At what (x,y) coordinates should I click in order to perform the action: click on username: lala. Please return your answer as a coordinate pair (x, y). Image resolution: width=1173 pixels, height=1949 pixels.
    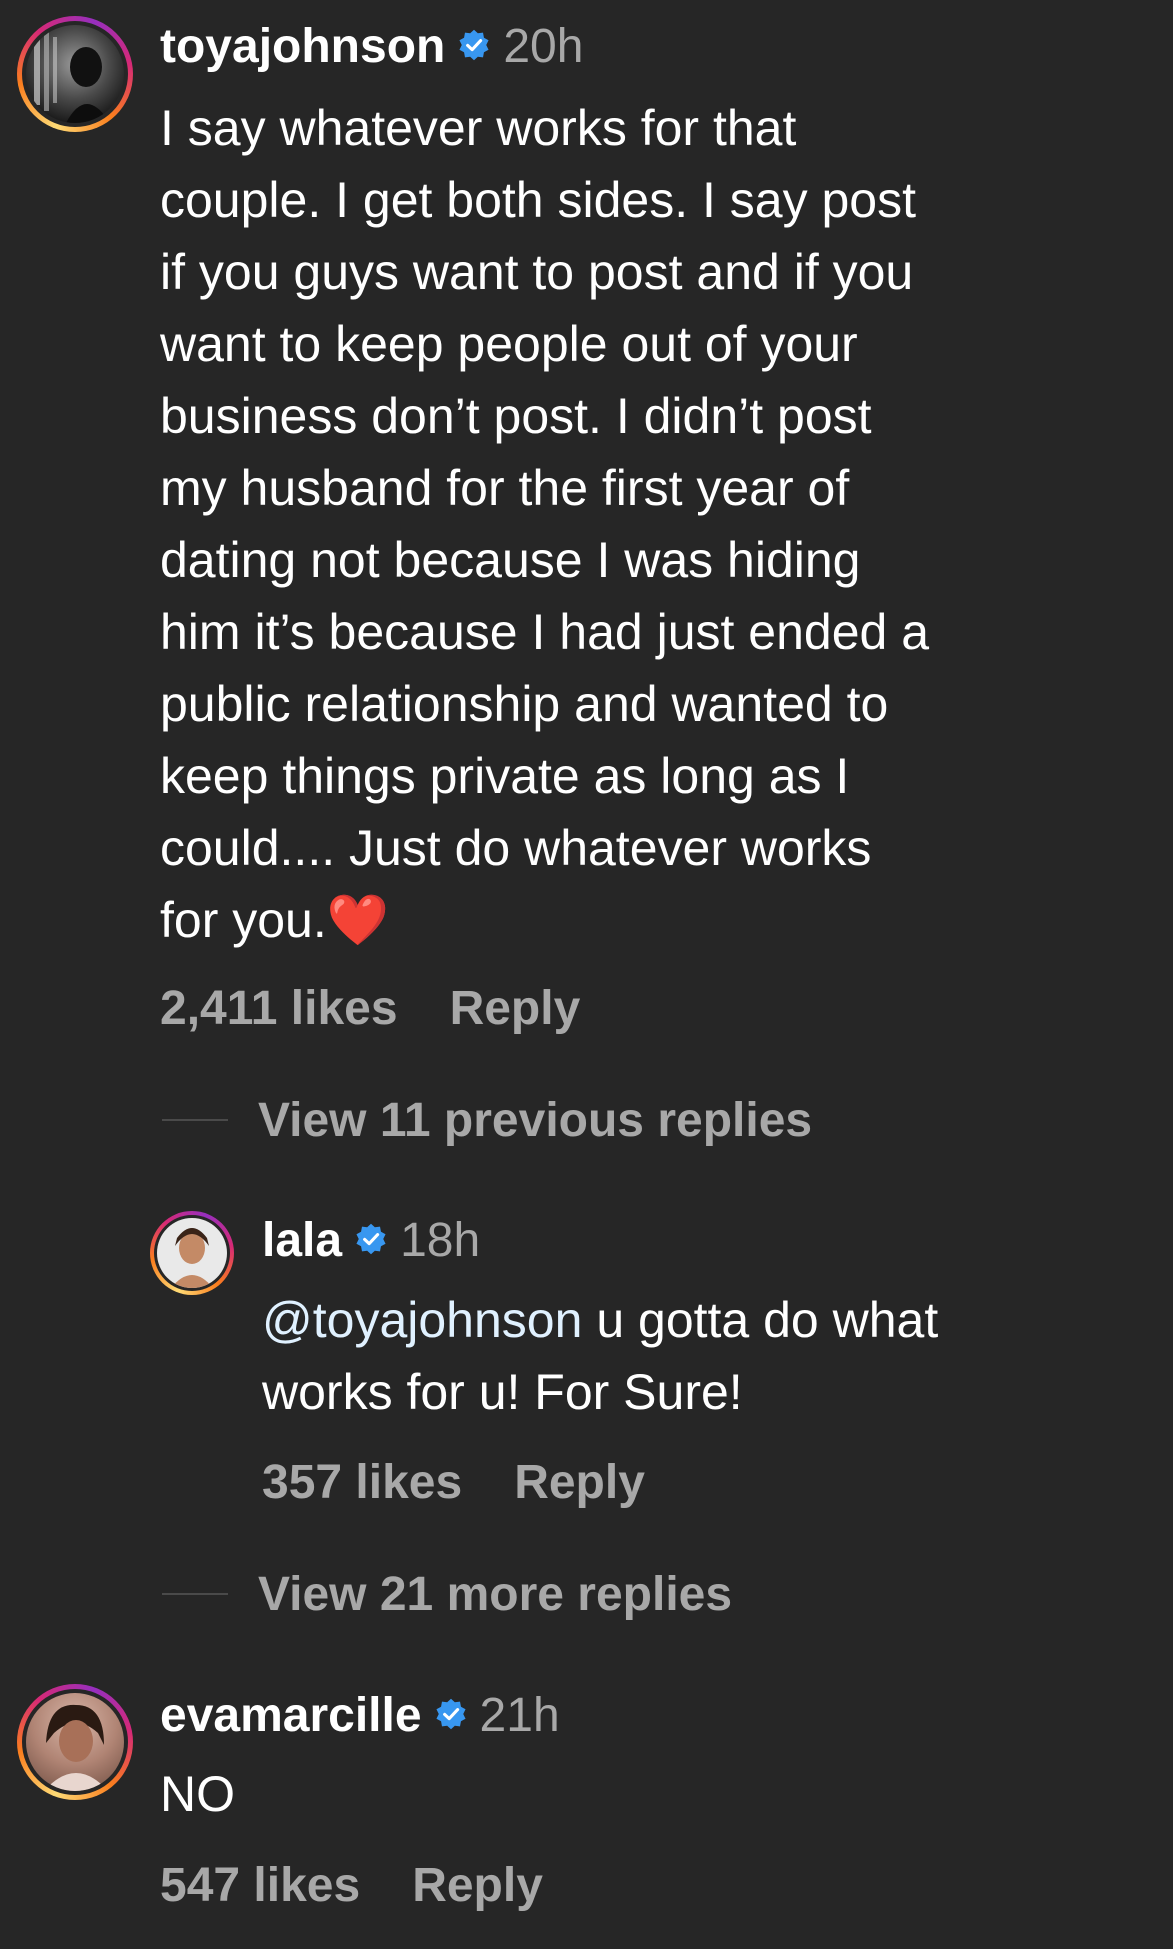
    Looking at the image, I should click on (302, 1240).